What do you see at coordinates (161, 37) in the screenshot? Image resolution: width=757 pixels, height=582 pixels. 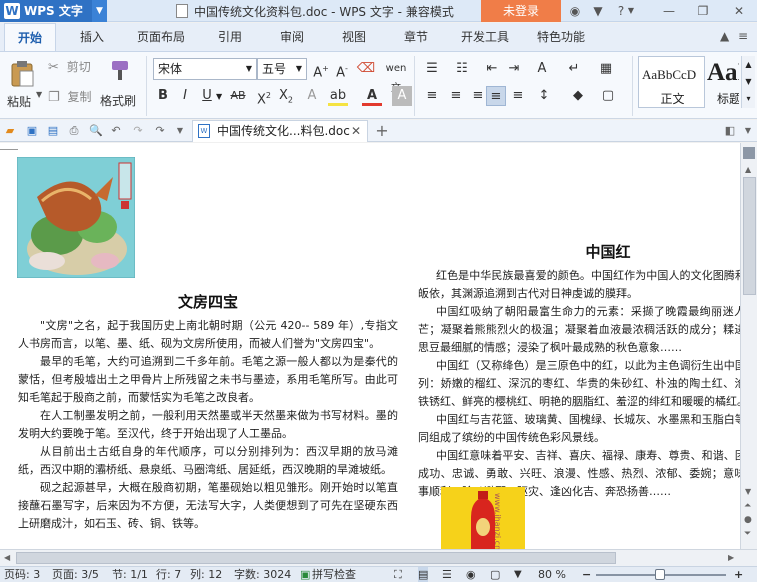 I see `tab-page-layout: 页面布局` at bounding box center [161, 37].